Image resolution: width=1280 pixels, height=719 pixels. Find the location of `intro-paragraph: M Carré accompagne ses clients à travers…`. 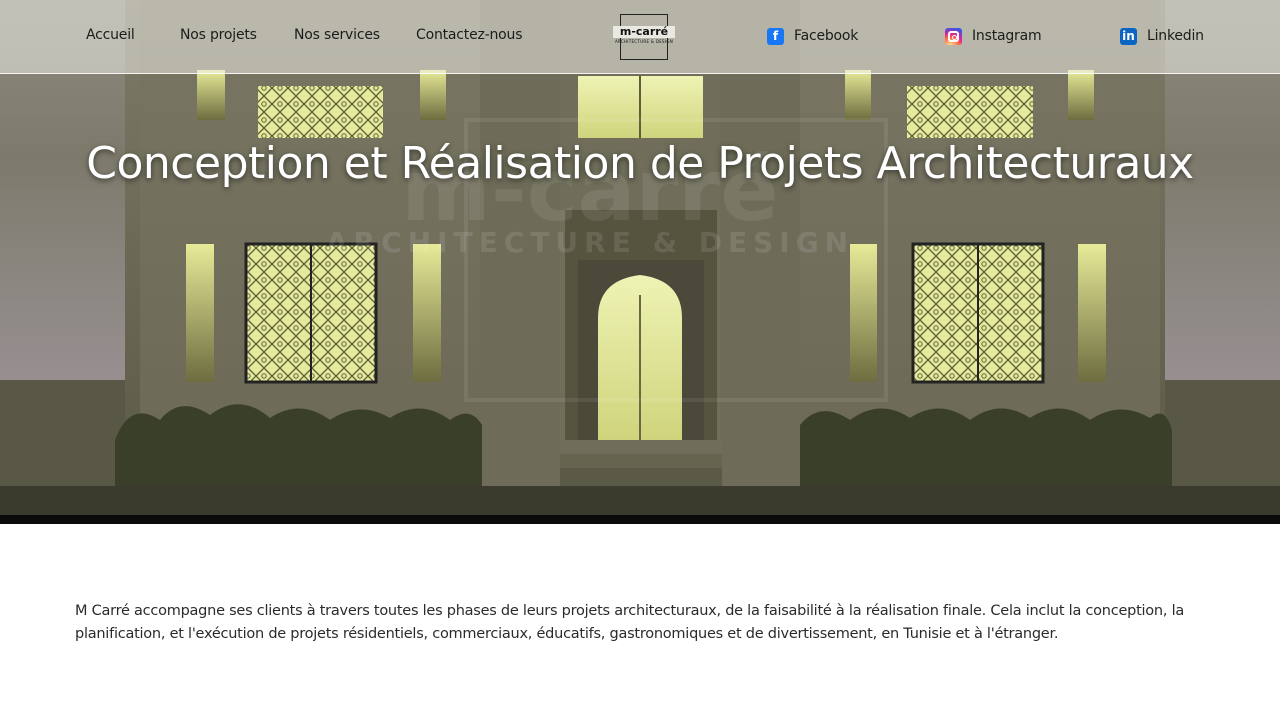

intro-paragraph: M Carré accompagne ses clients à travers… is located at coordinates (629, 622).